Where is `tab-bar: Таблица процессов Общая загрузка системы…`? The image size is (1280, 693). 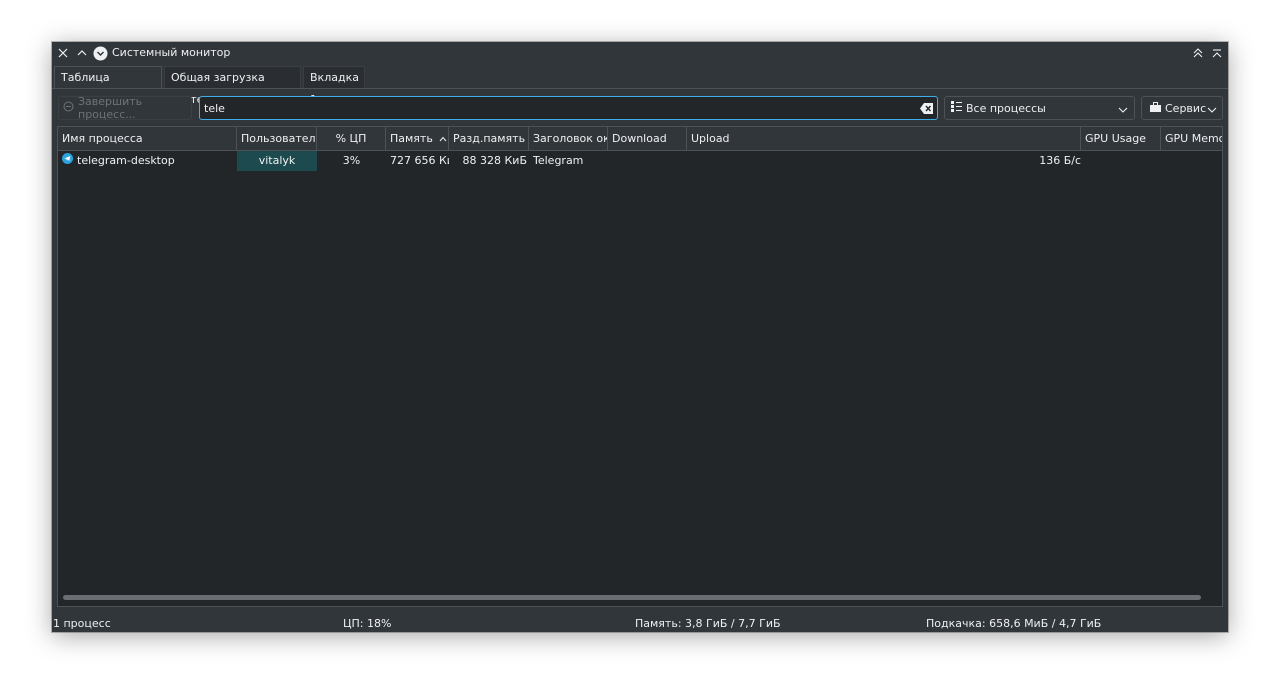
tab-bar: Таблица процессов Общая загрузка системы… is located at coordinates (640, 86).